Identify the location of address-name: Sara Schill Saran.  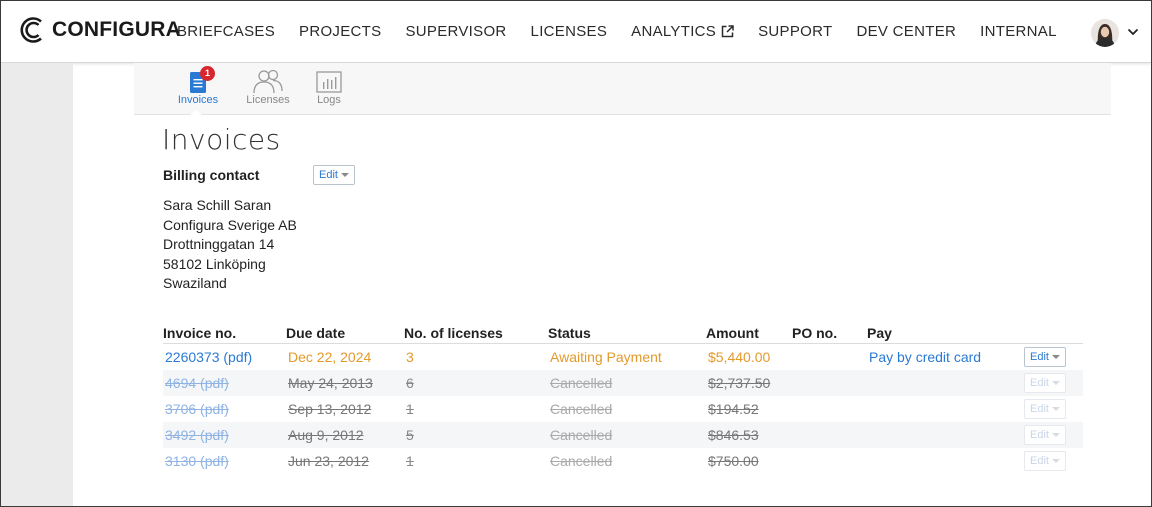
(217, 205).